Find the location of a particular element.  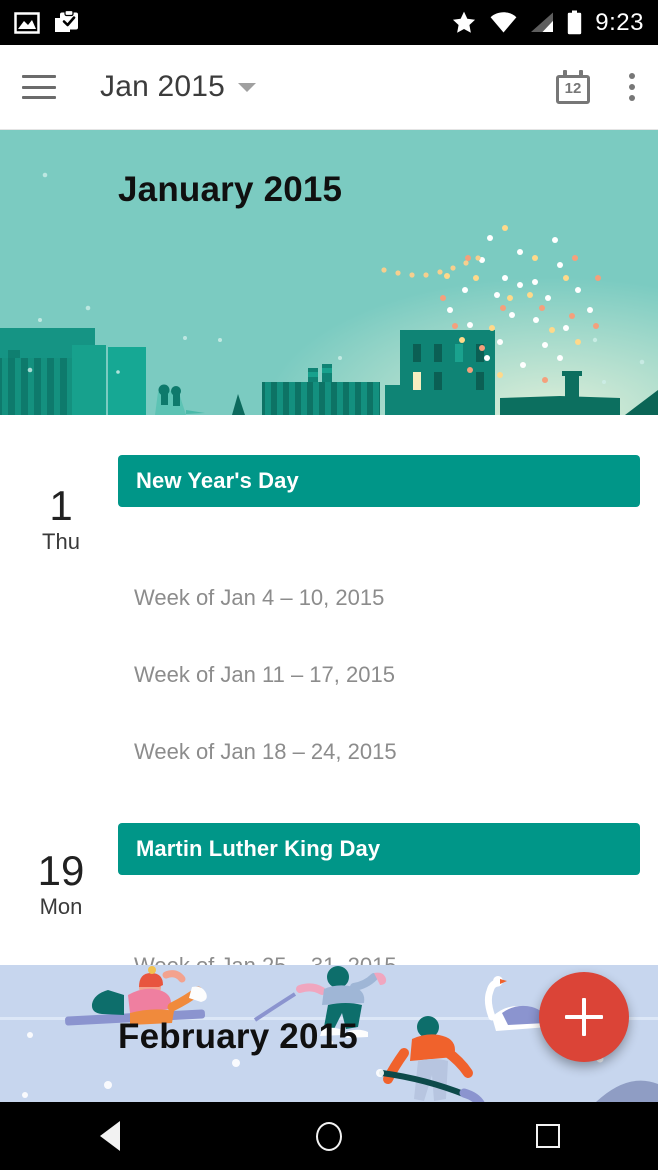

nav-recents-button is located at coordinates (548, 1136).